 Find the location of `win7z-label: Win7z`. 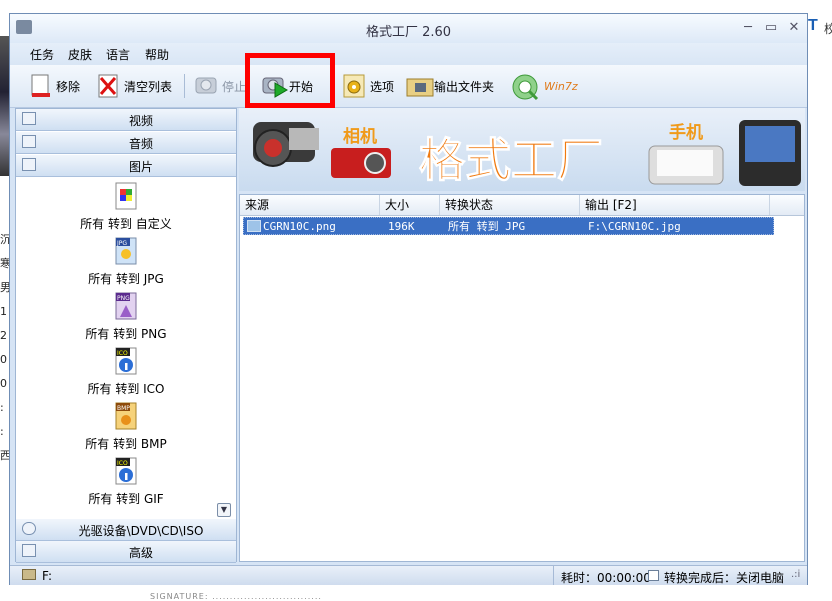

win7z-label: Win7z is located at coordinates (561, 86).